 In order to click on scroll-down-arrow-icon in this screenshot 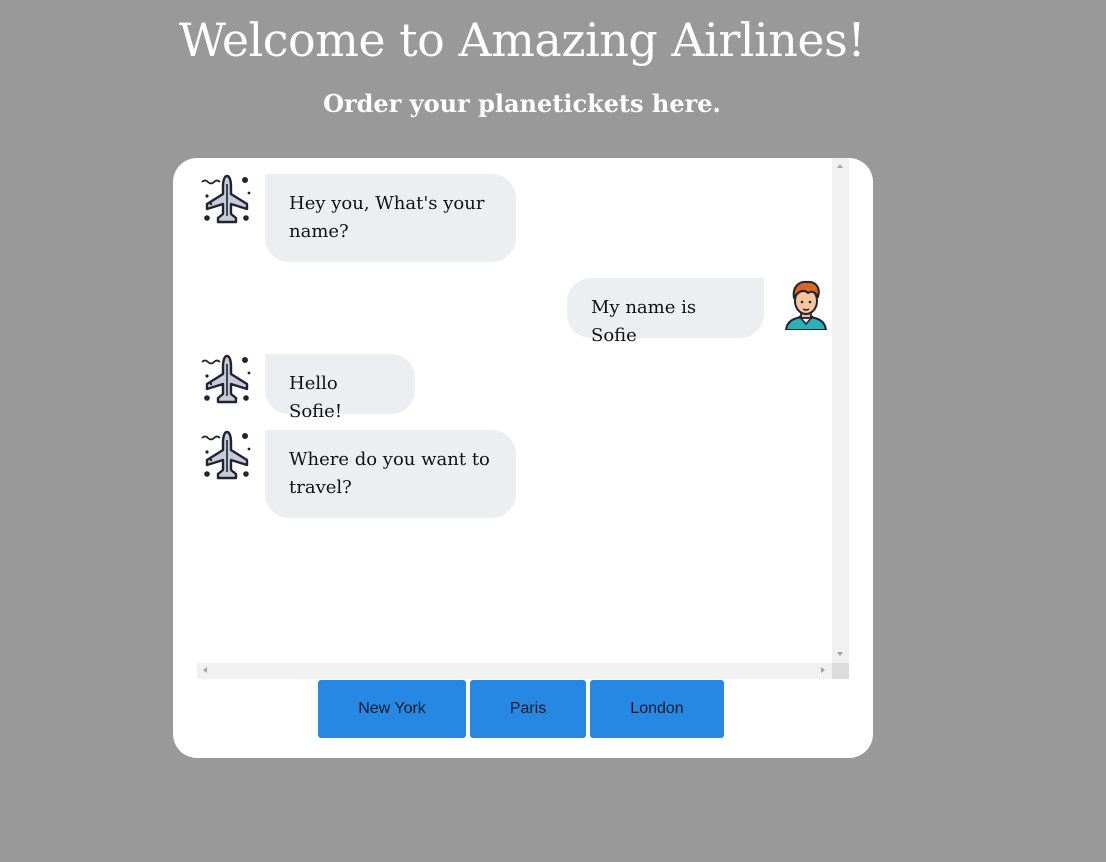, I will do `click(840, 654)`.